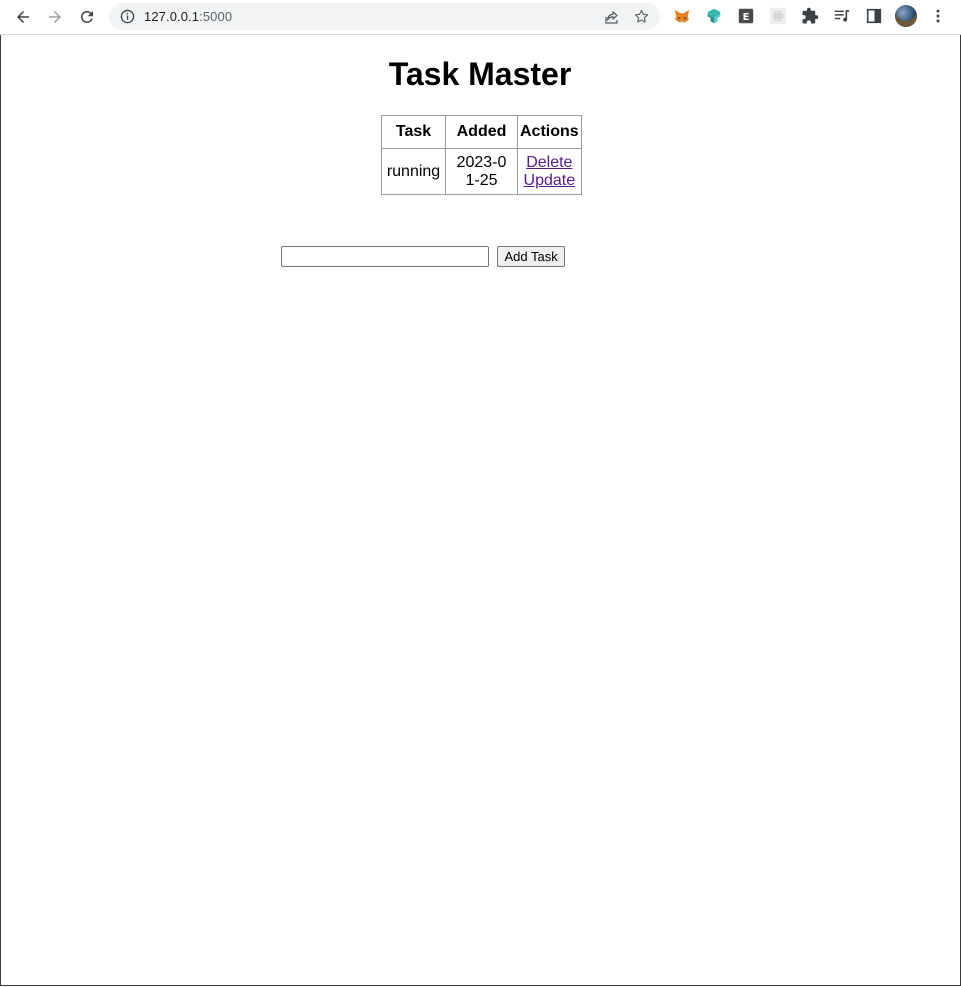  I want to click on actions-cell: Delete Update, so click(549, 171).